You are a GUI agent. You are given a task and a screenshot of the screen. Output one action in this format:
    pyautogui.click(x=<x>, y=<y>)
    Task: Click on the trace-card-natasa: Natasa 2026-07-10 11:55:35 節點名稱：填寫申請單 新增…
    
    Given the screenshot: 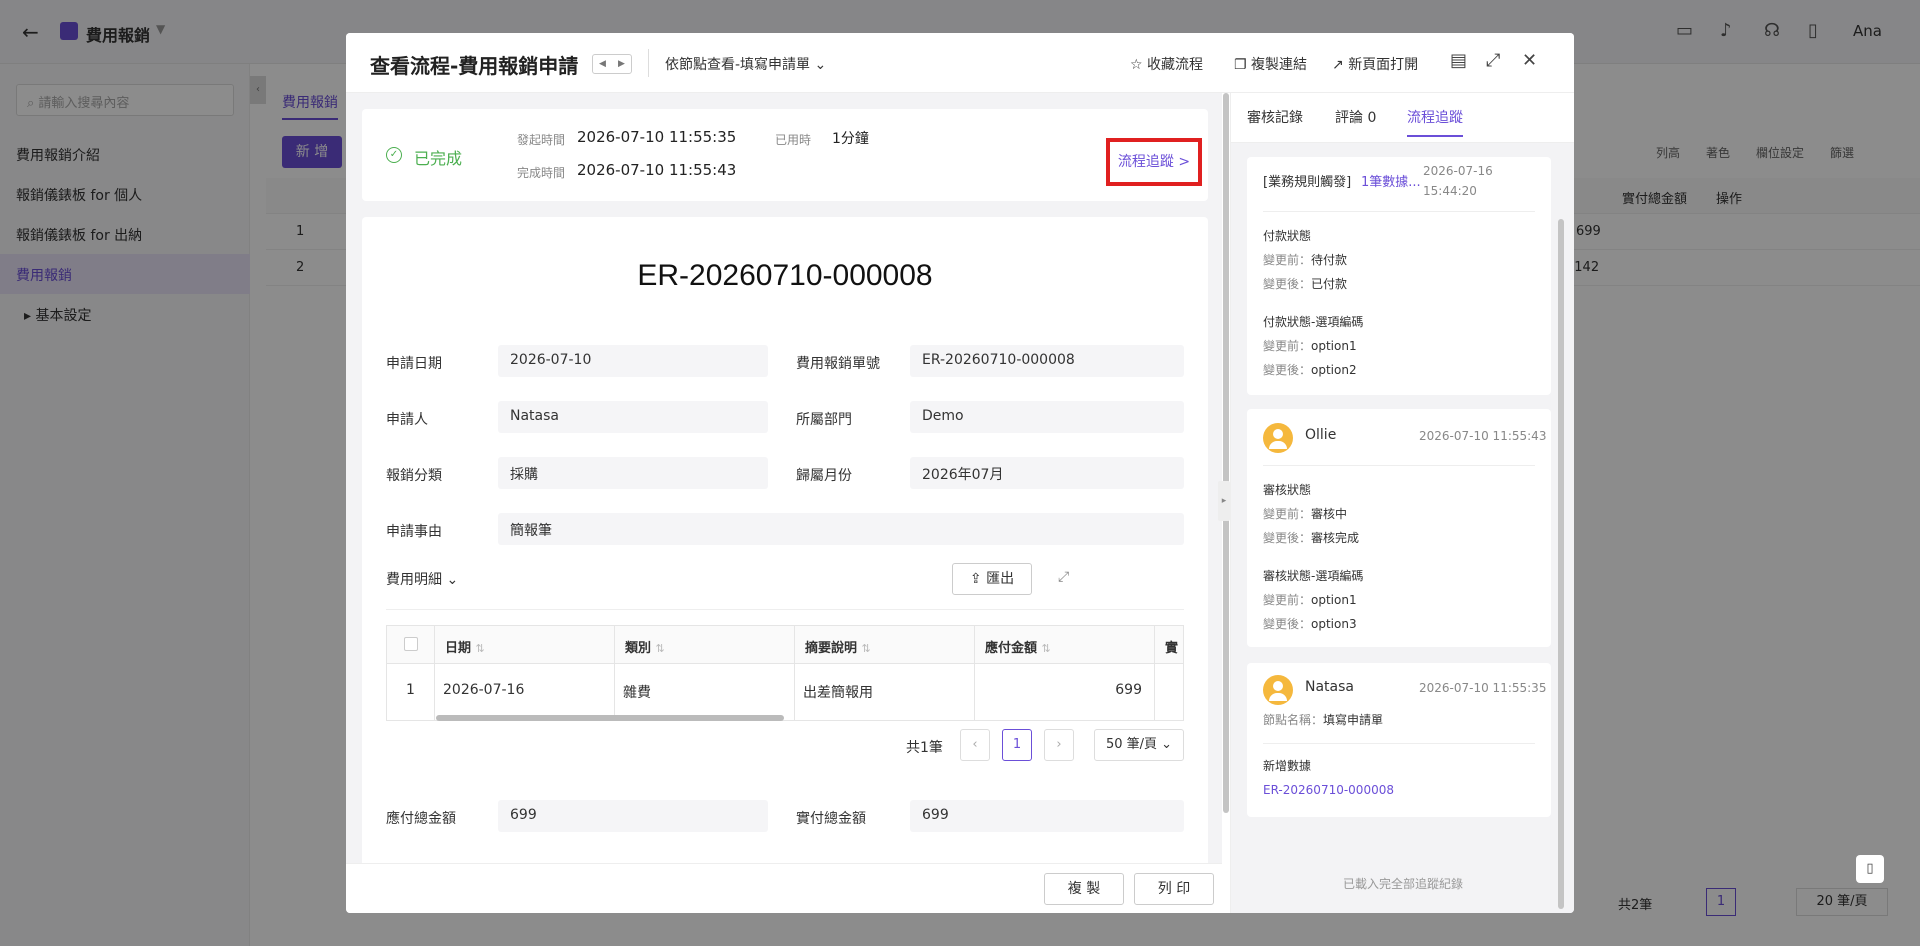 What is the action you would take?
    pyautogui.click(x=1399, y=740)
    